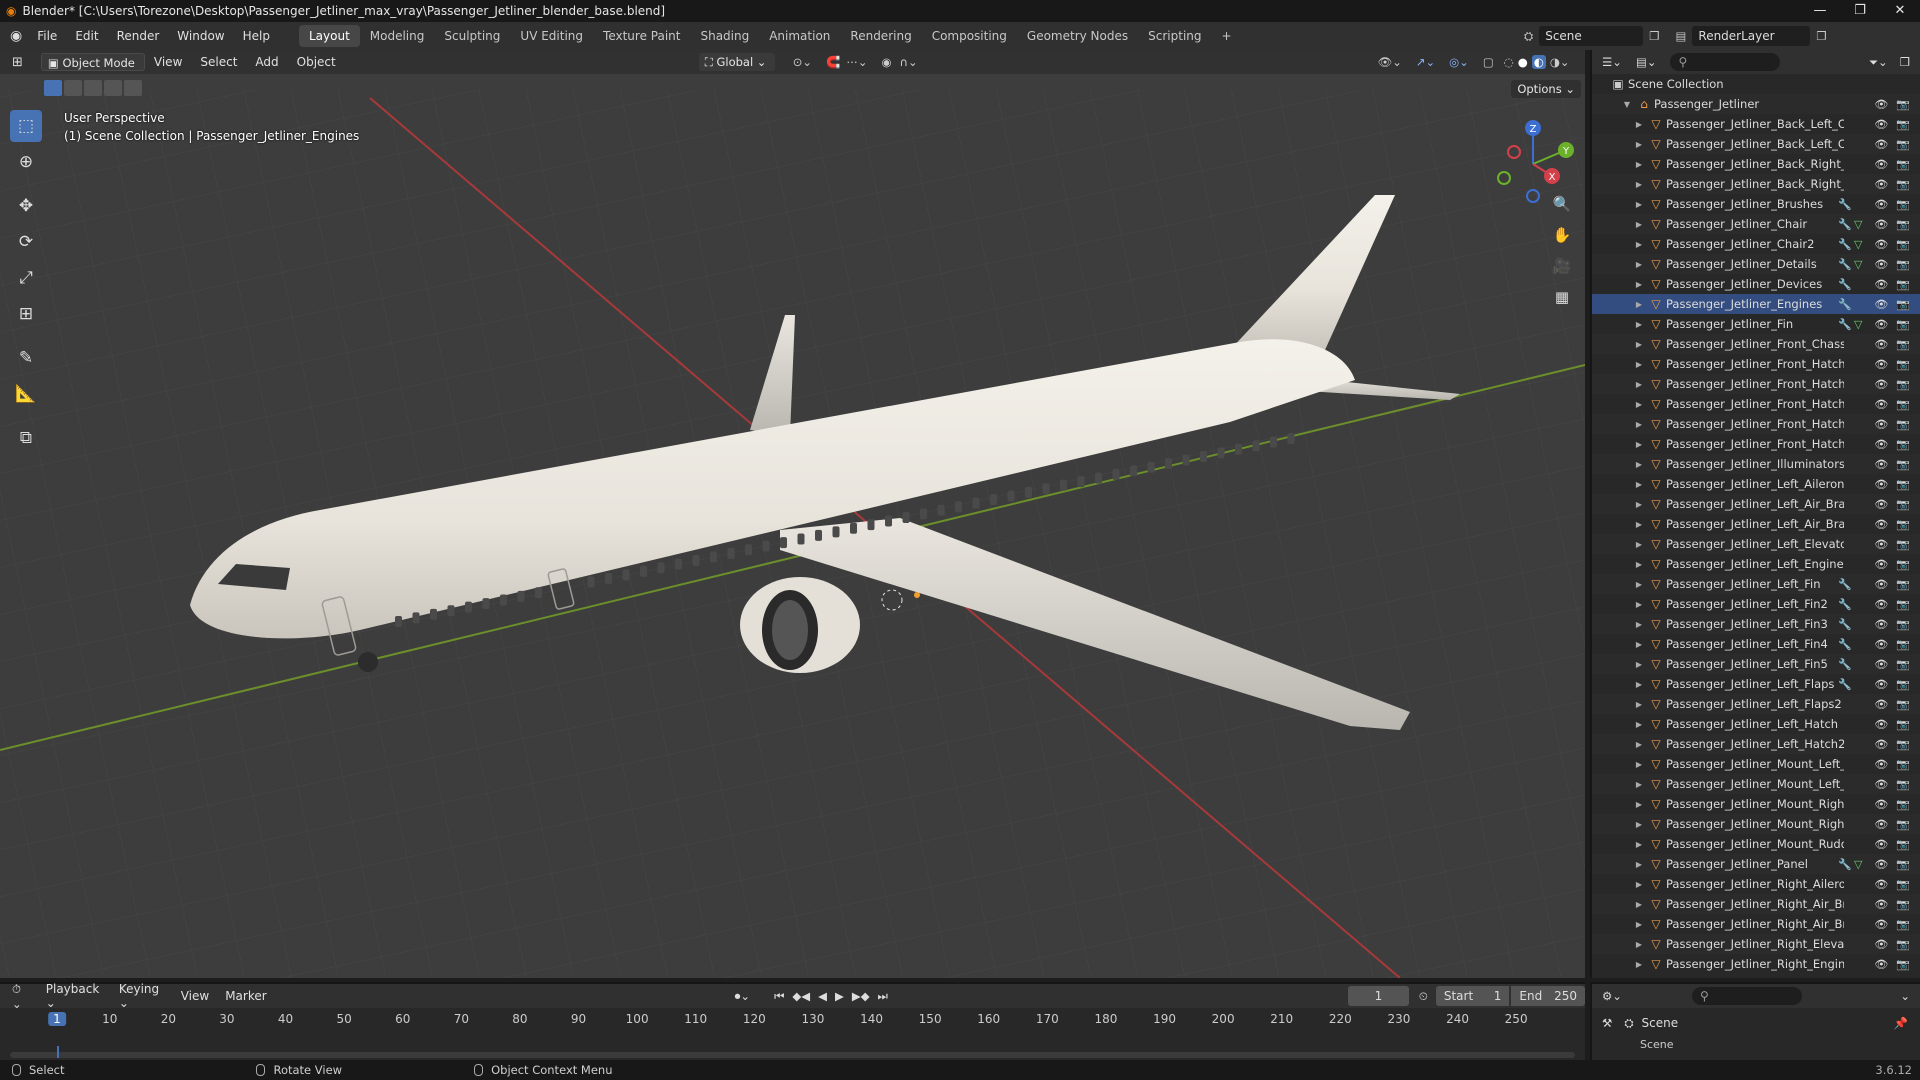  What do you see at coordinates (256, 36) in the screenshot?
I see `menu-help: Help` at bounding box center [256, 36].